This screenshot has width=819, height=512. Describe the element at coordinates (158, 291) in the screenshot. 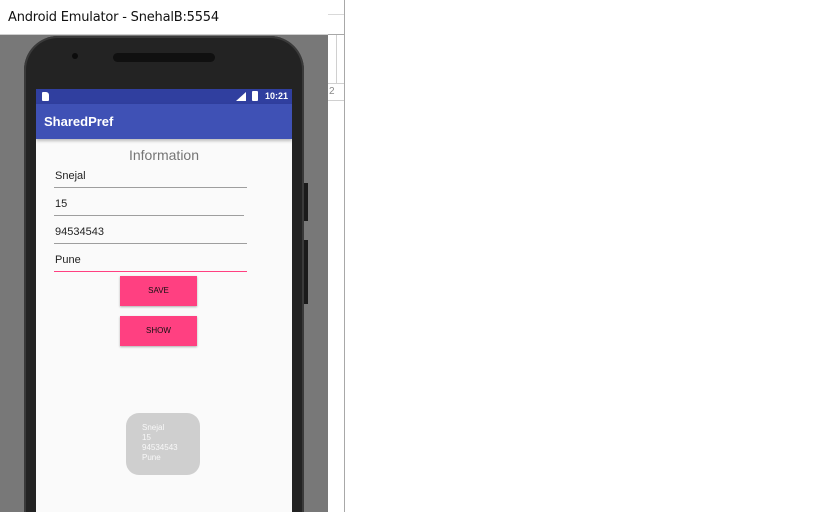

I see `save-button: SAVE` at that location.